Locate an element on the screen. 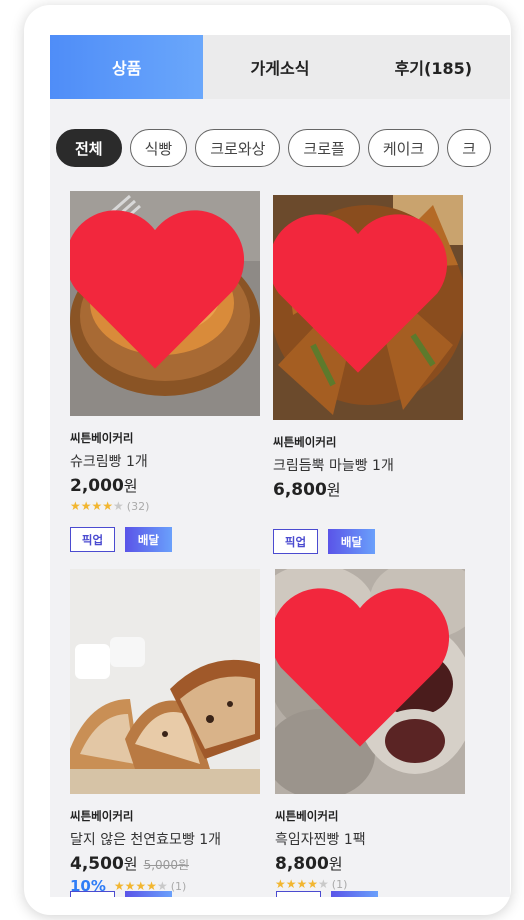 Image resolution: width=524 pixels, height=920 pixels. chip-croissant: 크로와상 is located at coordinates (238, 148).